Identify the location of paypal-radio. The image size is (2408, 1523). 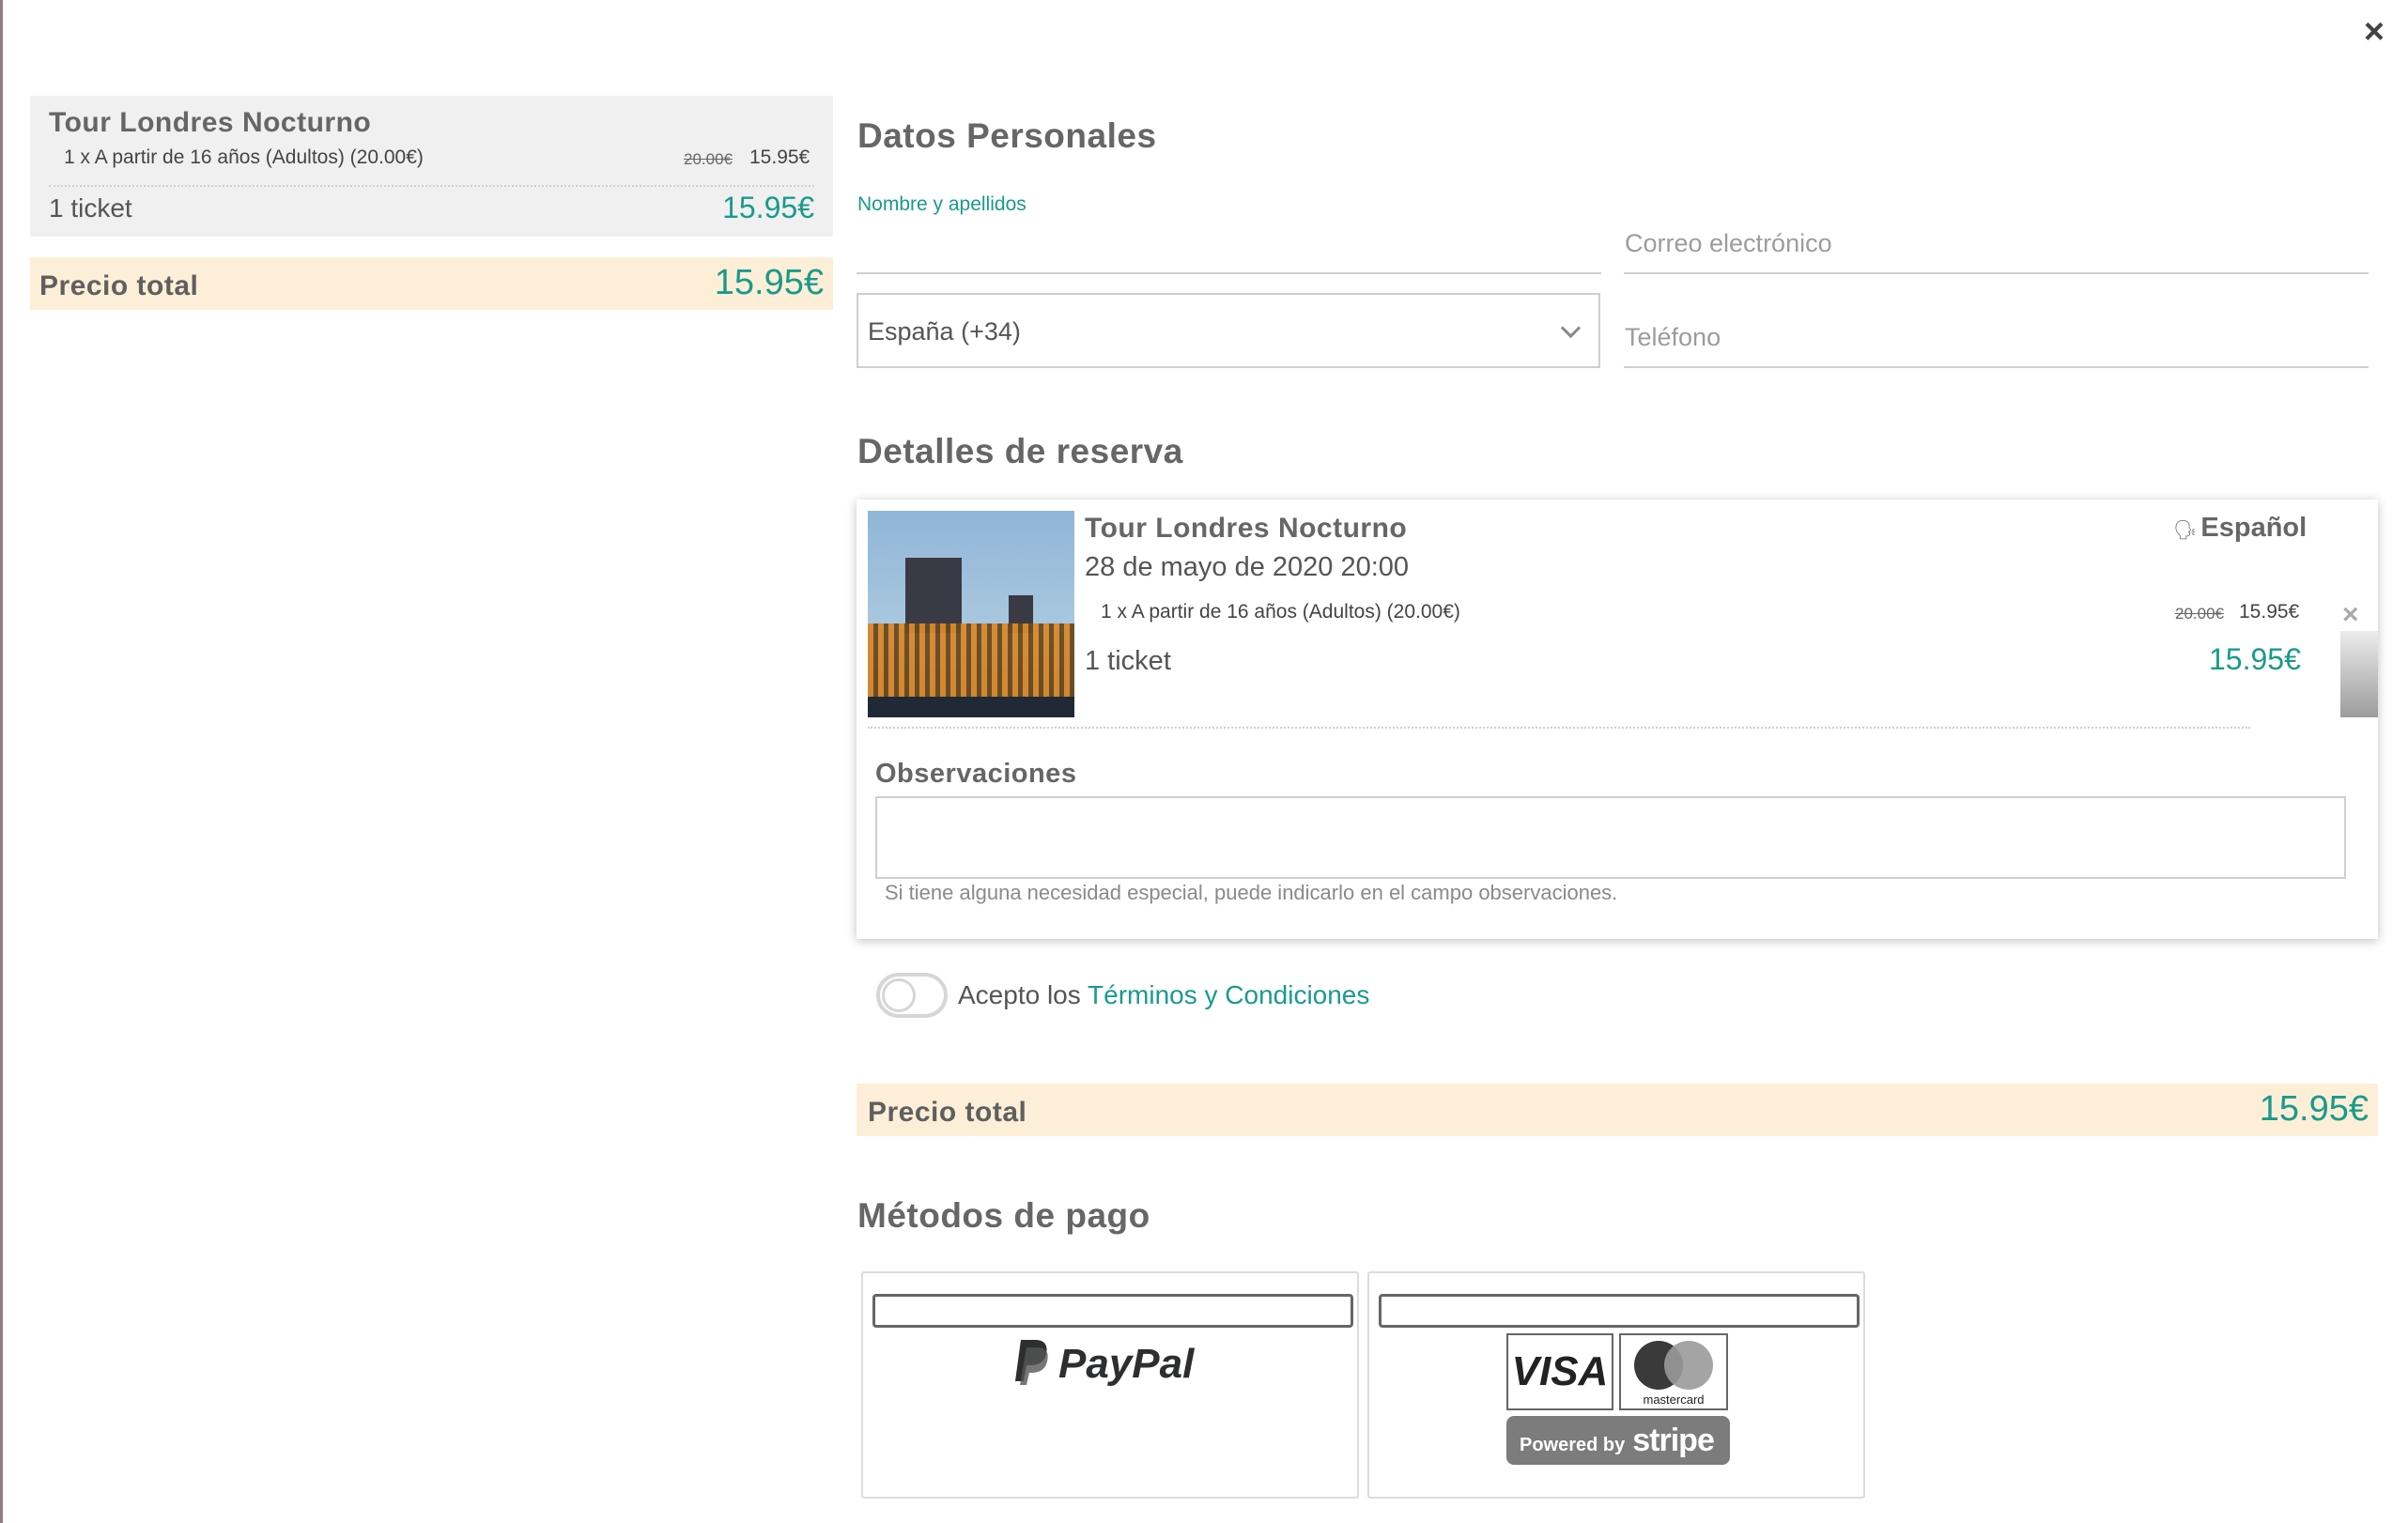
(1112, 1311).